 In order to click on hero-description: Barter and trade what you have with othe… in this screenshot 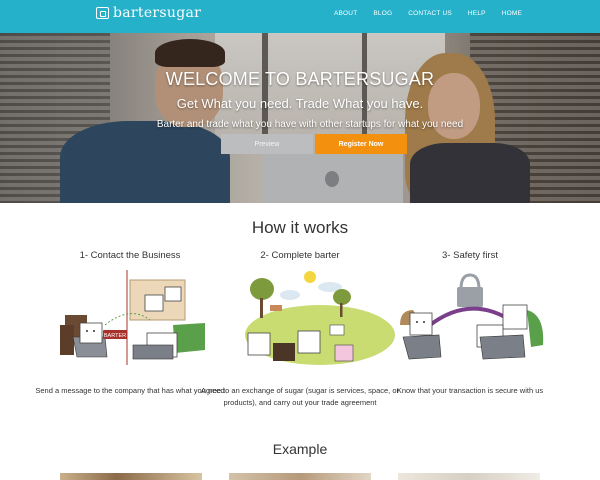, I will do `click(310, 124)`.